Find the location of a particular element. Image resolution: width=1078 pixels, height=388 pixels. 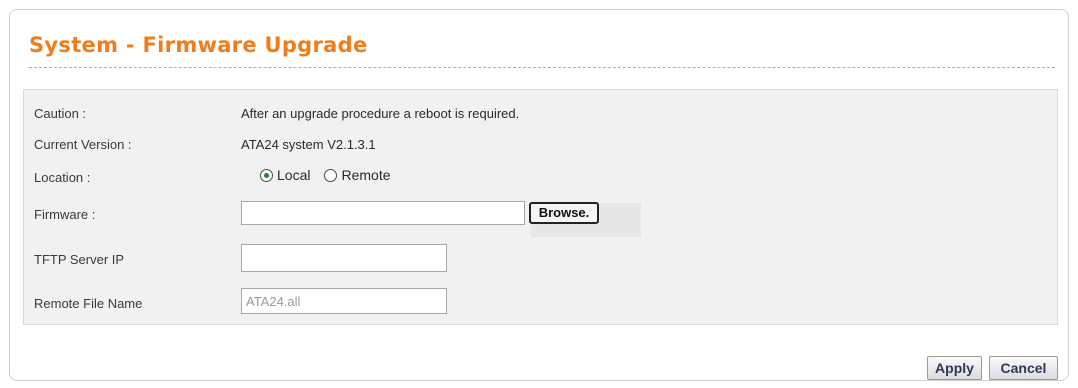

location-radio-group: Local Remote is located at coordinates (325, 175).